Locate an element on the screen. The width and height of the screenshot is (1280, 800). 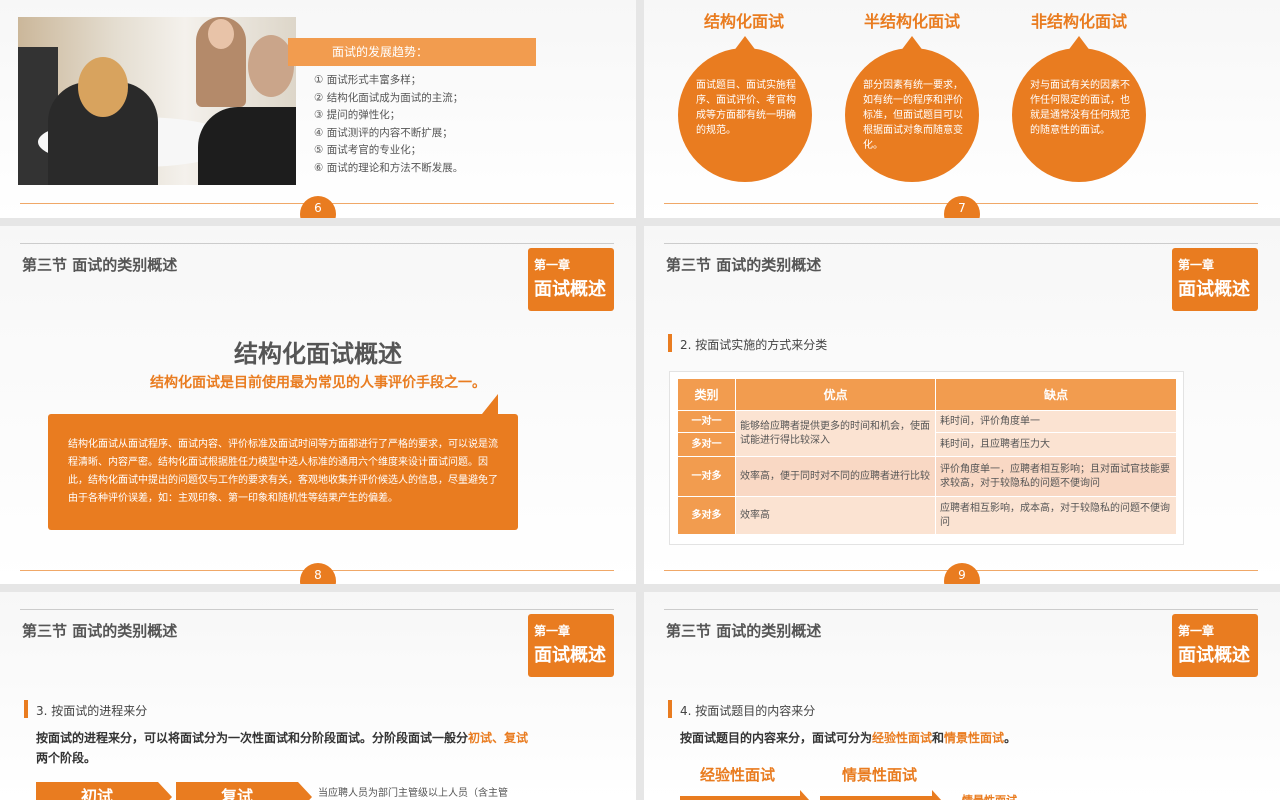
interview-photo is located at coordinates (157, 101).